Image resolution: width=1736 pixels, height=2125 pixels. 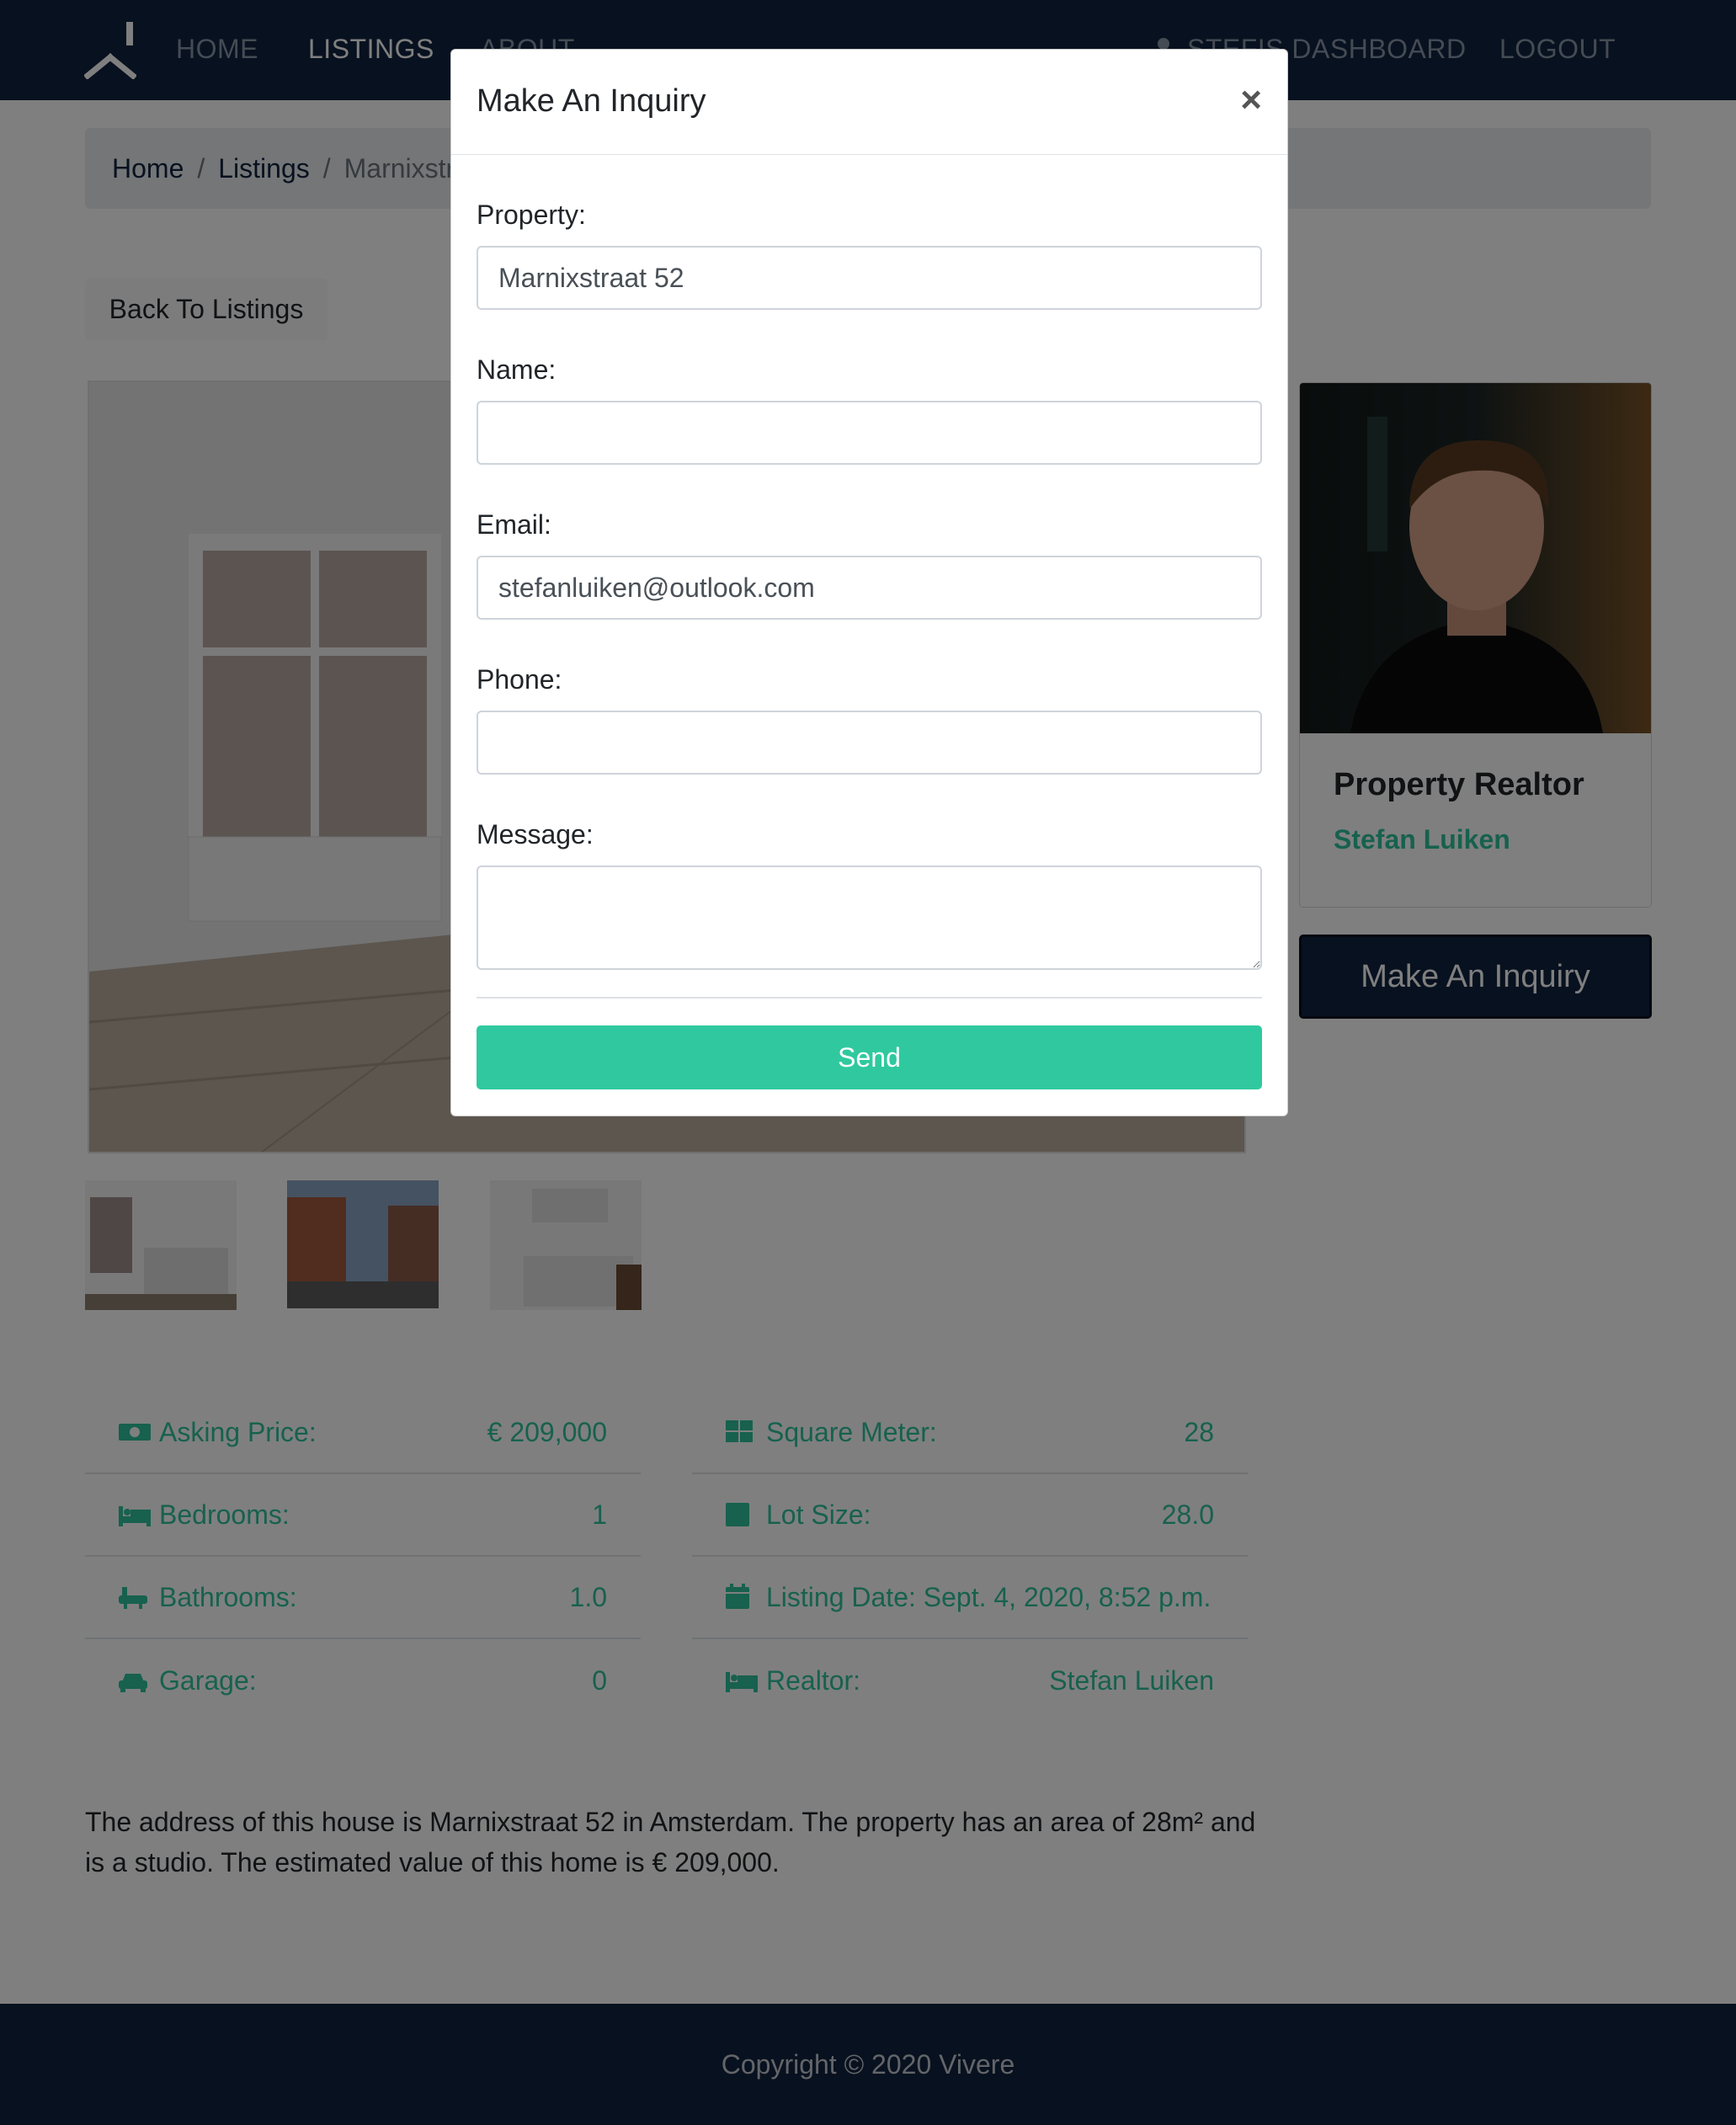 What do you see at coordinates (516, 369) in the screenshot?
I see `name-label: Name:` at bounding box center [516, 369].